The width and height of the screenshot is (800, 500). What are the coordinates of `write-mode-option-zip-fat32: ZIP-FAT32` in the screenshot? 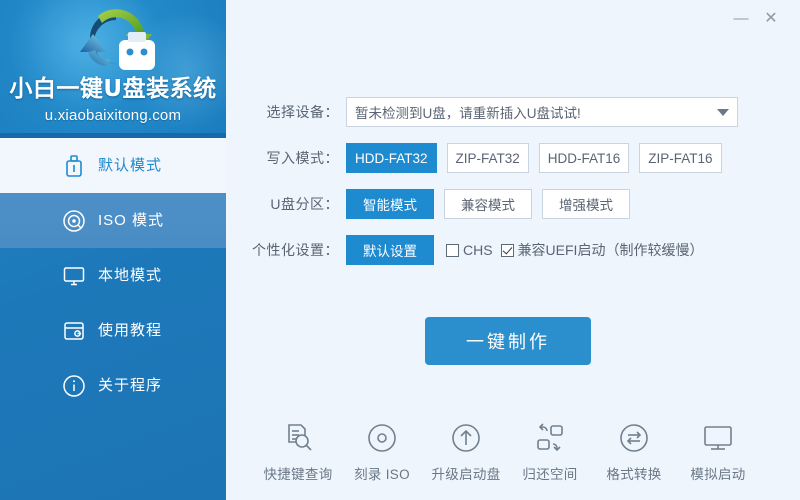 It's located at (487, 158).